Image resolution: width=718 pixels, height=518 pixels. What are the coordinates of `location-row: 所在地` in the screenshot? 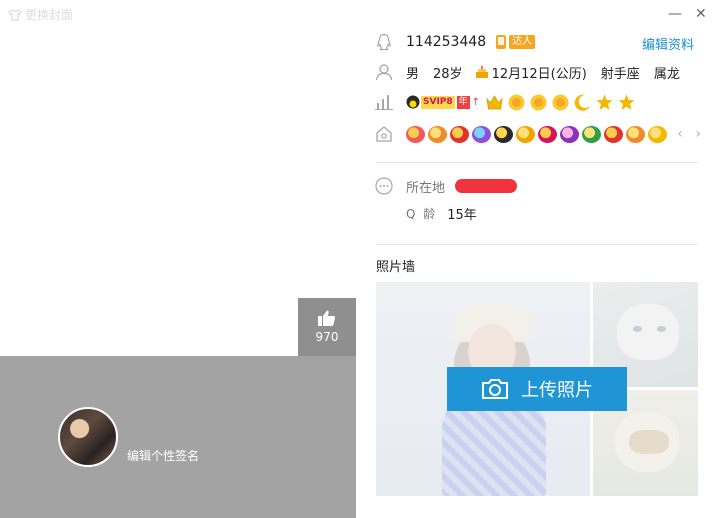 It's located at (446, 186).